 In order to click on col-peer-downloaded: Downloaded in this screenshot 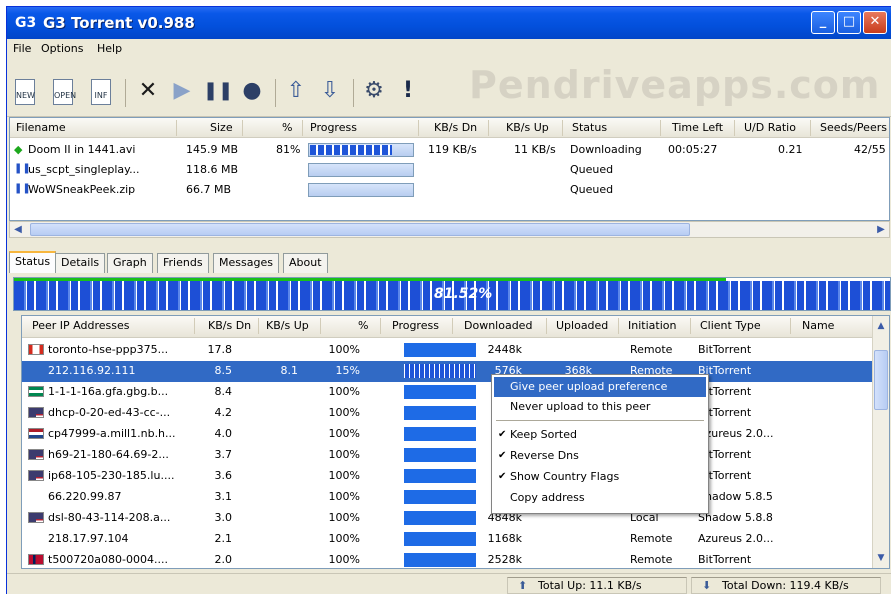, I will do `click(498, 325)`.